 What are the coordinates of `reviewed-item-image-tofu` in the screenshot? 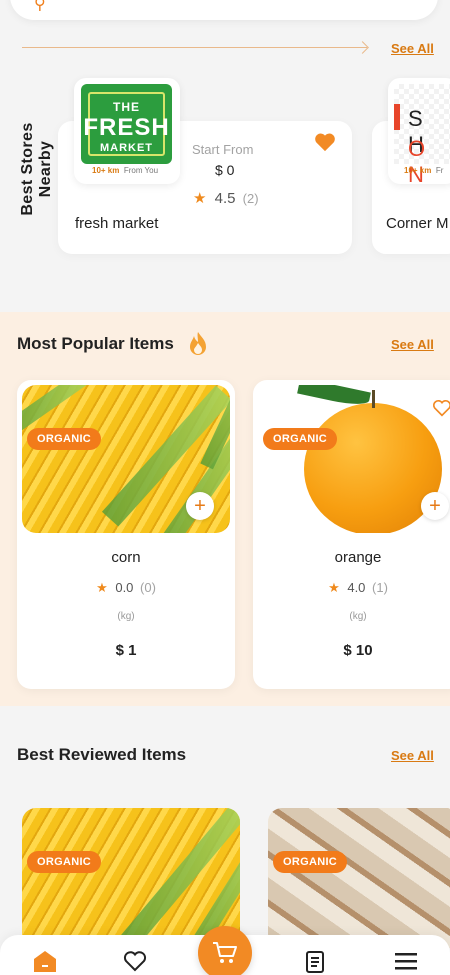 It's located at (359, 878).